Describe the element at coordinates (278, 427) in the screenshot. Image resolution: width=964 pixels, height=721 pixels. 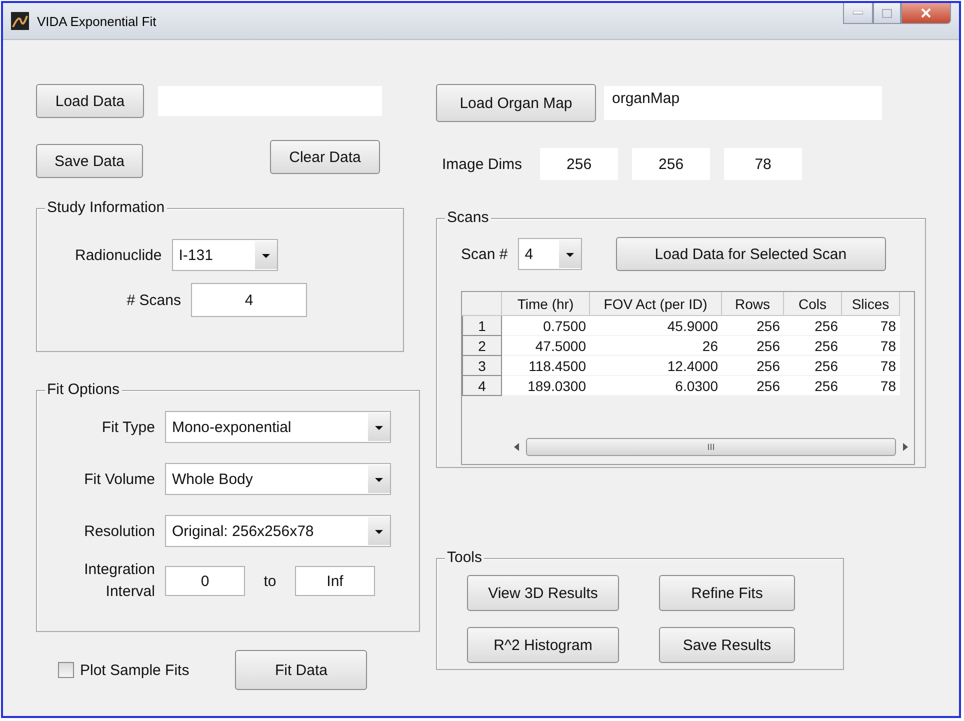
I see `option-dropdown: Mono-exponential` at that location.